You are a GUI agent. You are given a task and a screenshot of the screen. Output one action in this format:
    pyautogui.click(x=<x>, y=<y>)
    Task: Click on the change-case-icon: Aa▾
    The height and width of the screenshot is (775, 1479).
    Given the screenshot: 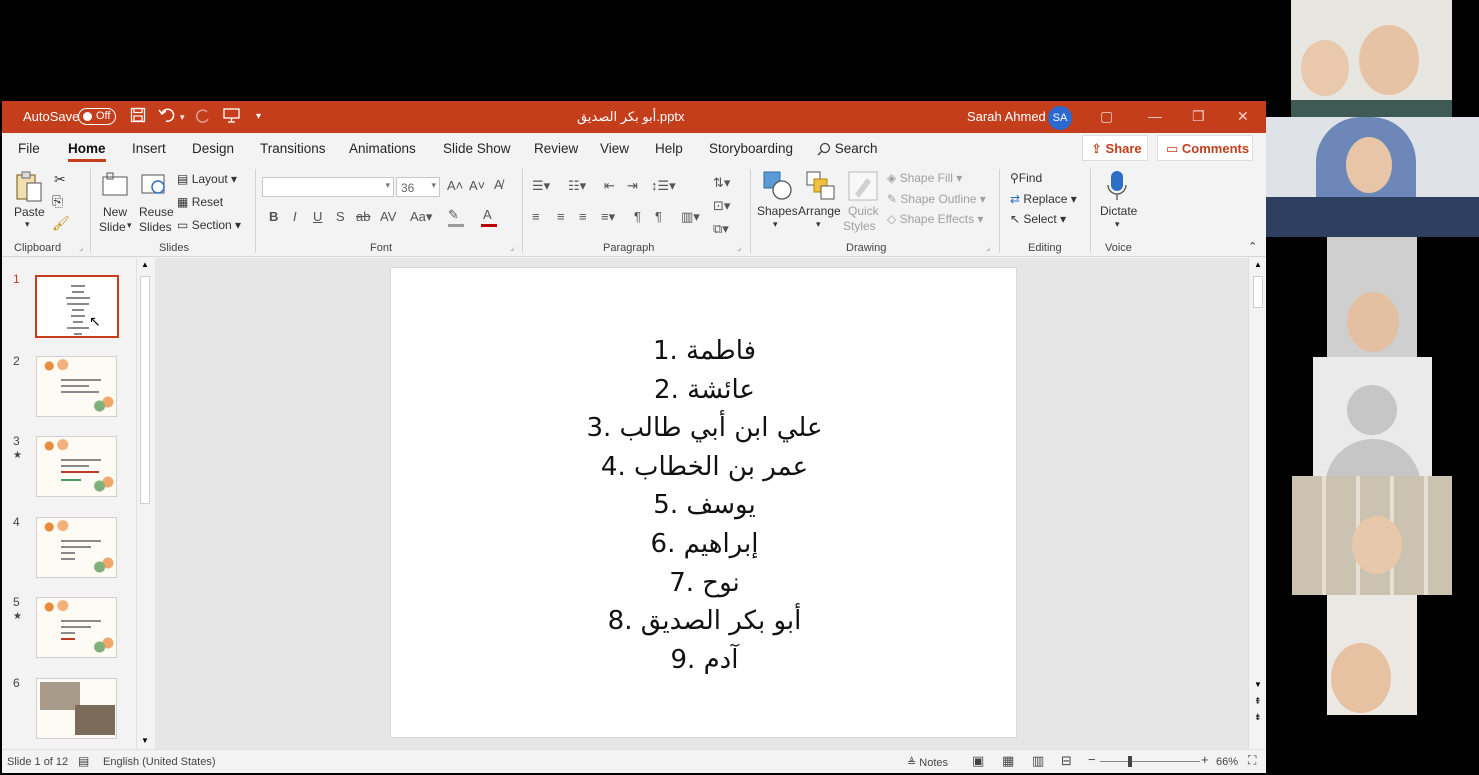 What is the action you would take?
    pyautogui.click(x=421, y=217)
    